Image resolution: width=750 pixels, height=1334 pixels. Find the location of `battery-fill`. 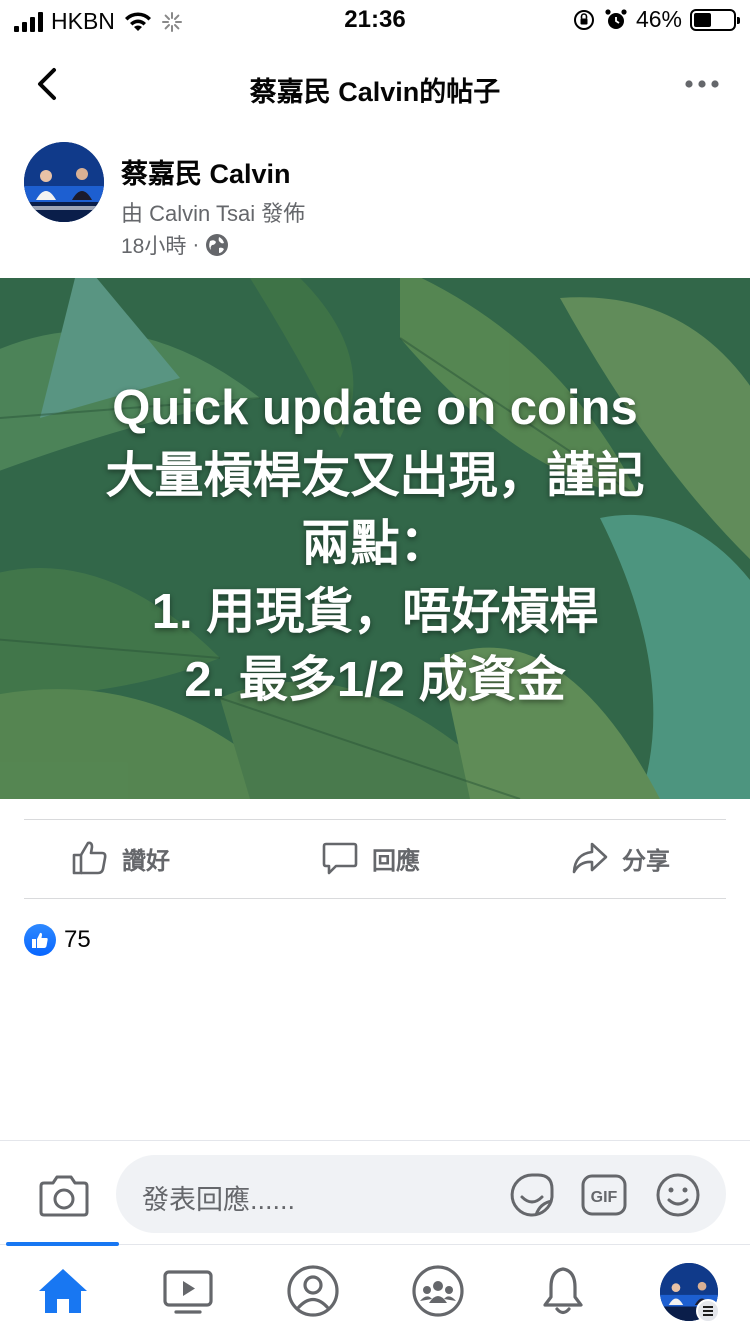

battery-fill is located at coordinates (703, 19).